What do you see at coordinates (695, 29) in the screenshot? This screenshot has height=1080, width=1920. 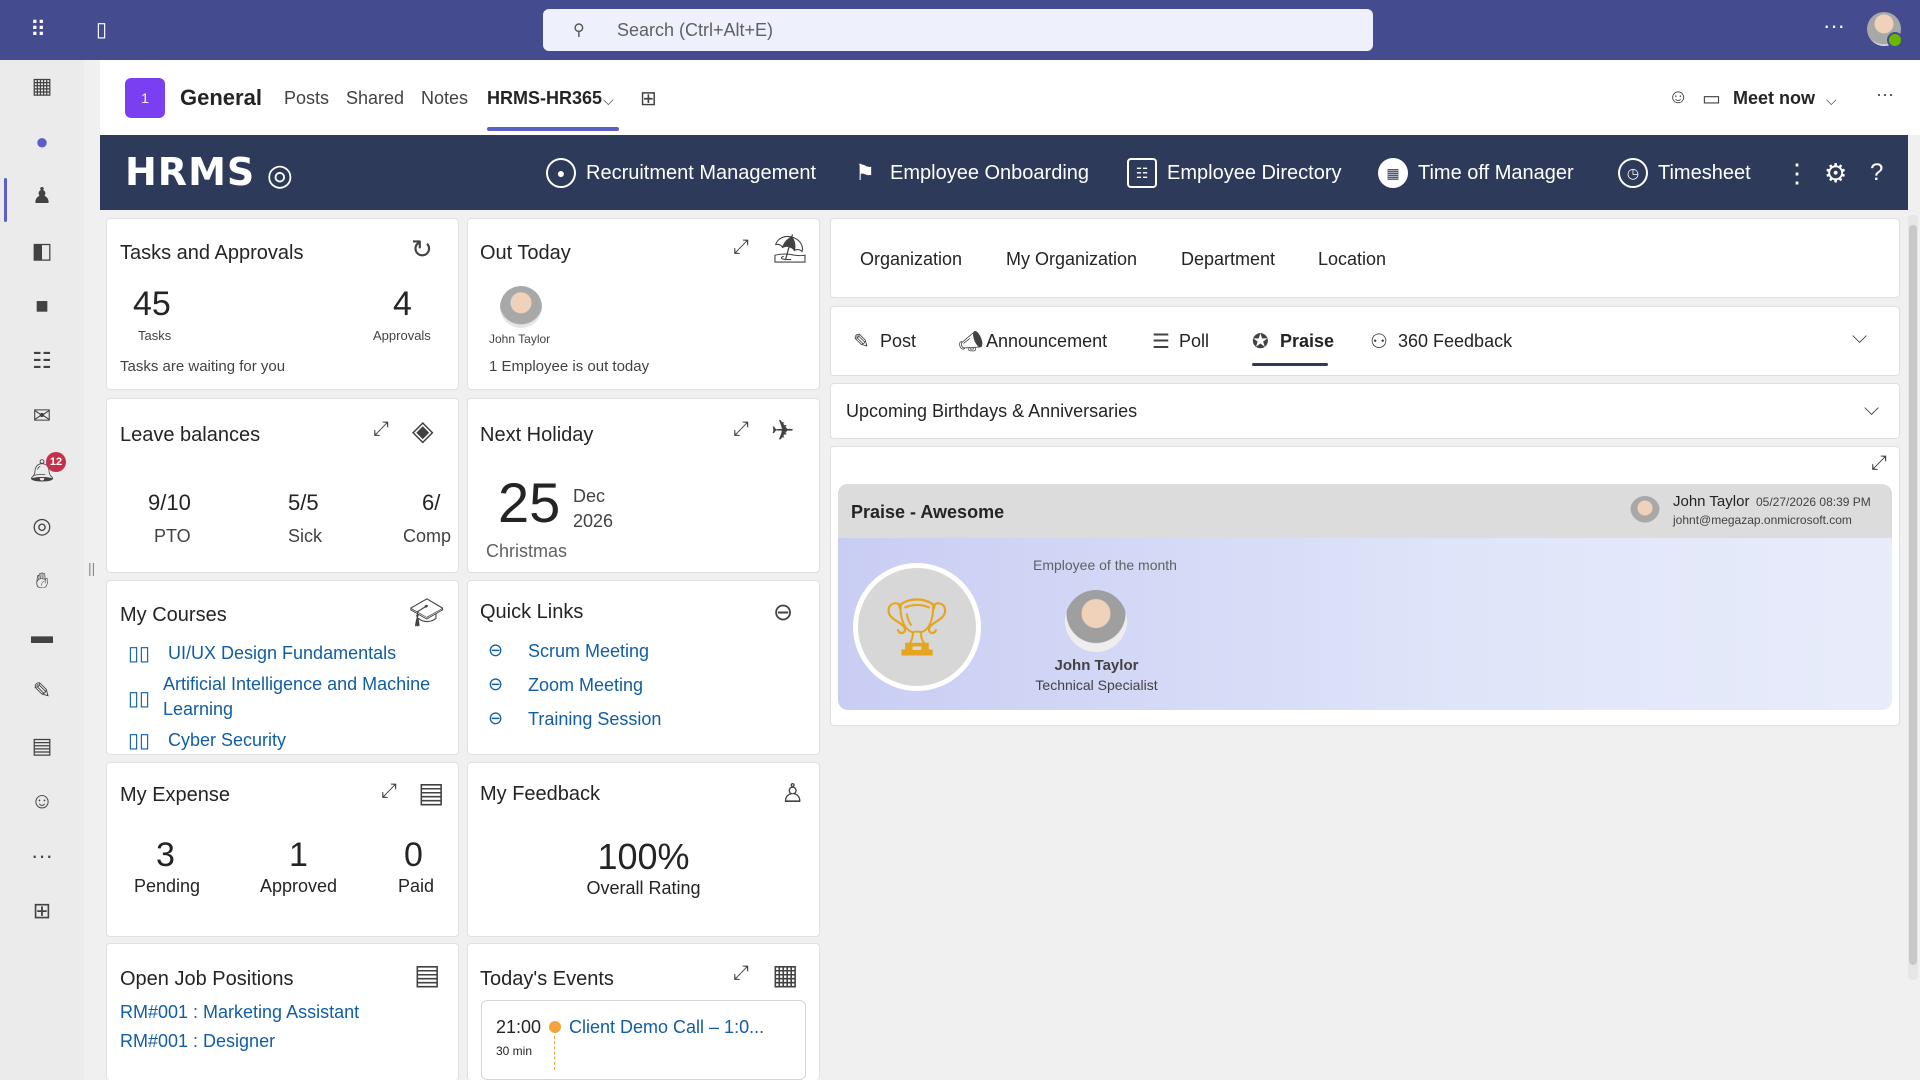 I see `search-placeholder: Search (Ctrl+Alt+E)` at bounding box center [695, 29].